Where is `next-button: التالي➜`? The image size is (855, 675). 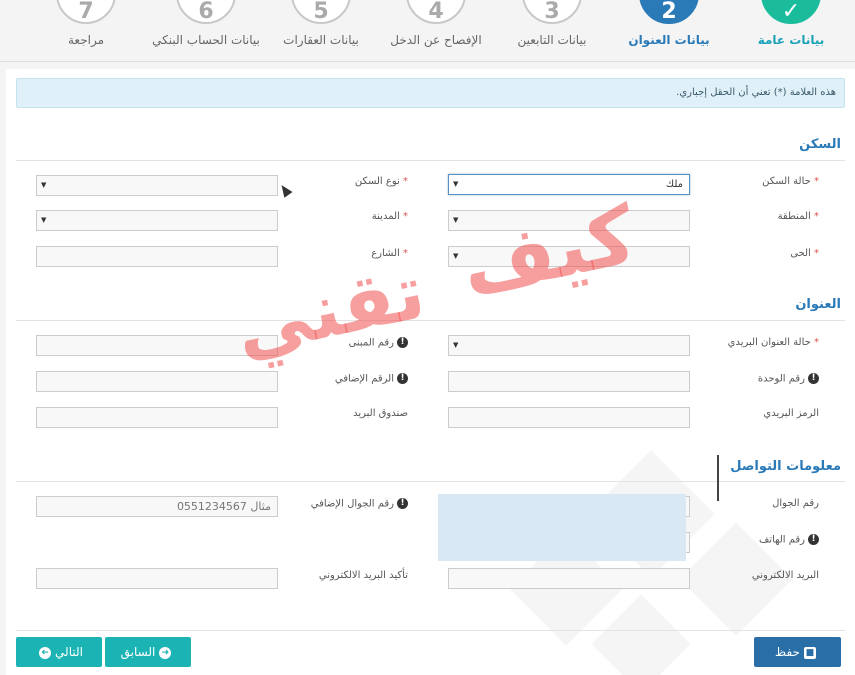
next-button: التالي➜ is located at coordinates (59, 652).